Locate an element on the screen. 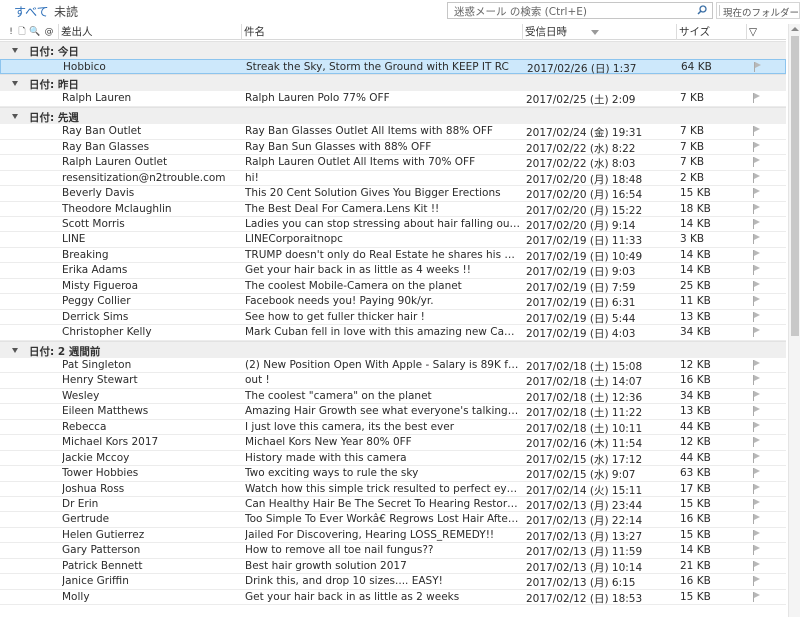 Image resolution: width=800 pixels, height=617 pixels. group-label: 日付: 先週 is located at coordinates (54, 117).